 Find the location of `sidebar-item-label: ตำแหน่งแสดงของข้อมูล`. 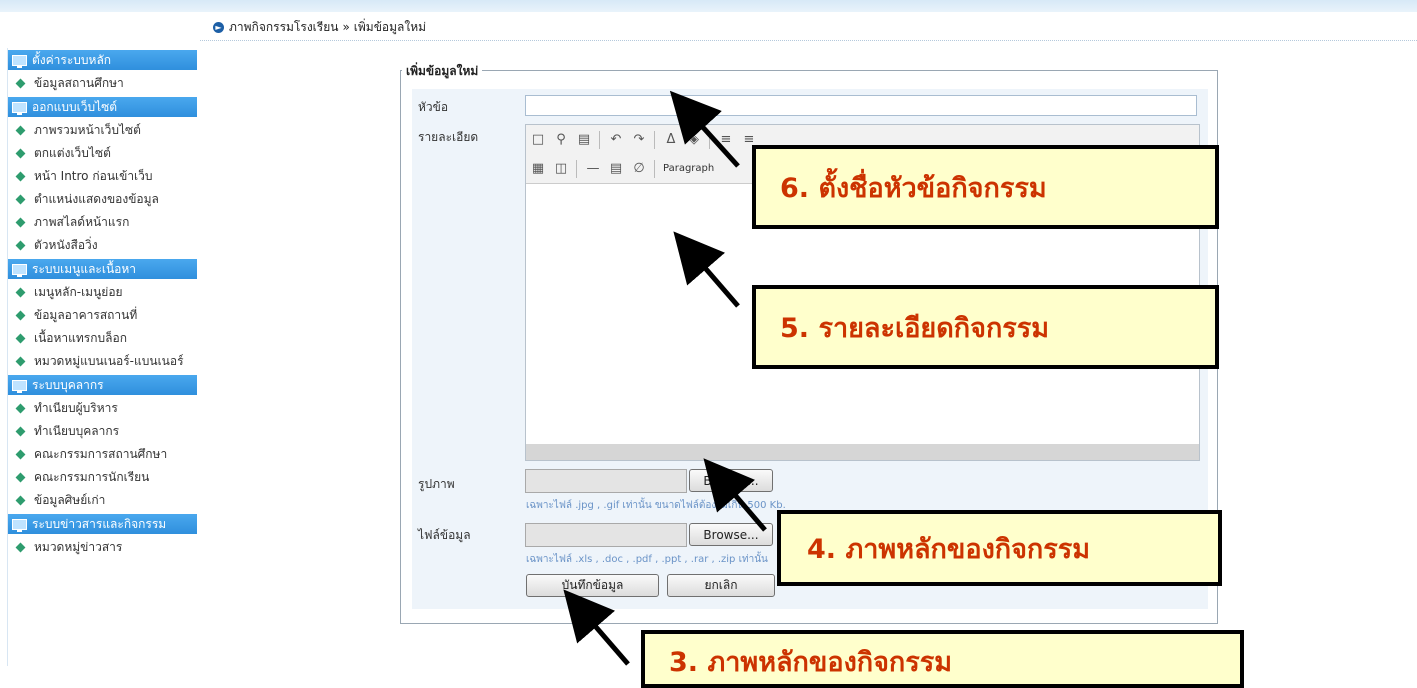

sidebar-item-label: ตำแหน่งแสดงของข้อมูล is located at coordinates (96, 199).